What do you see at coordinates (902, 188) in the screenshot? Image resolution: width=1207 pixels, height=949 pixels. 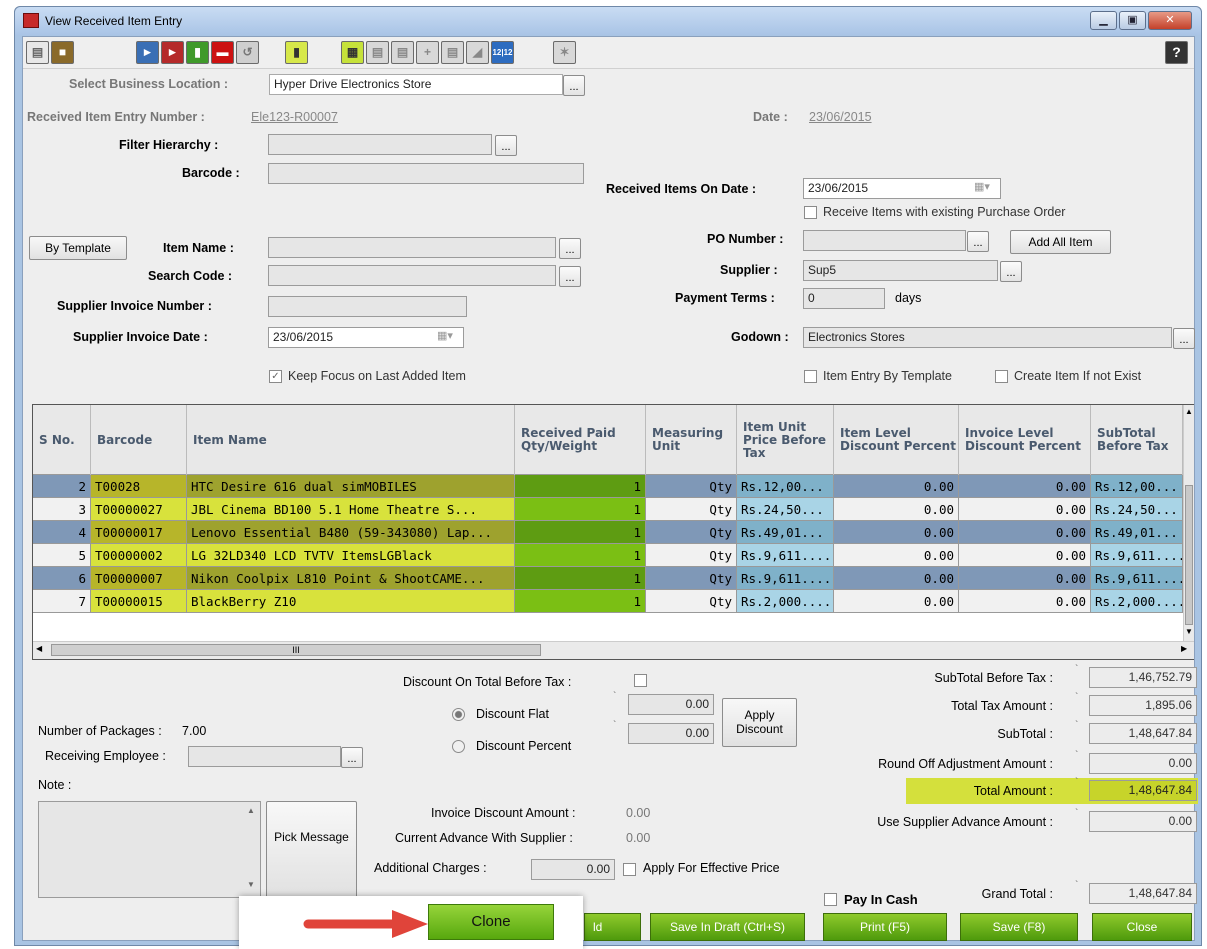 I see `received-on-date-field: 23/06/2015` at bounding box center [902, 188].